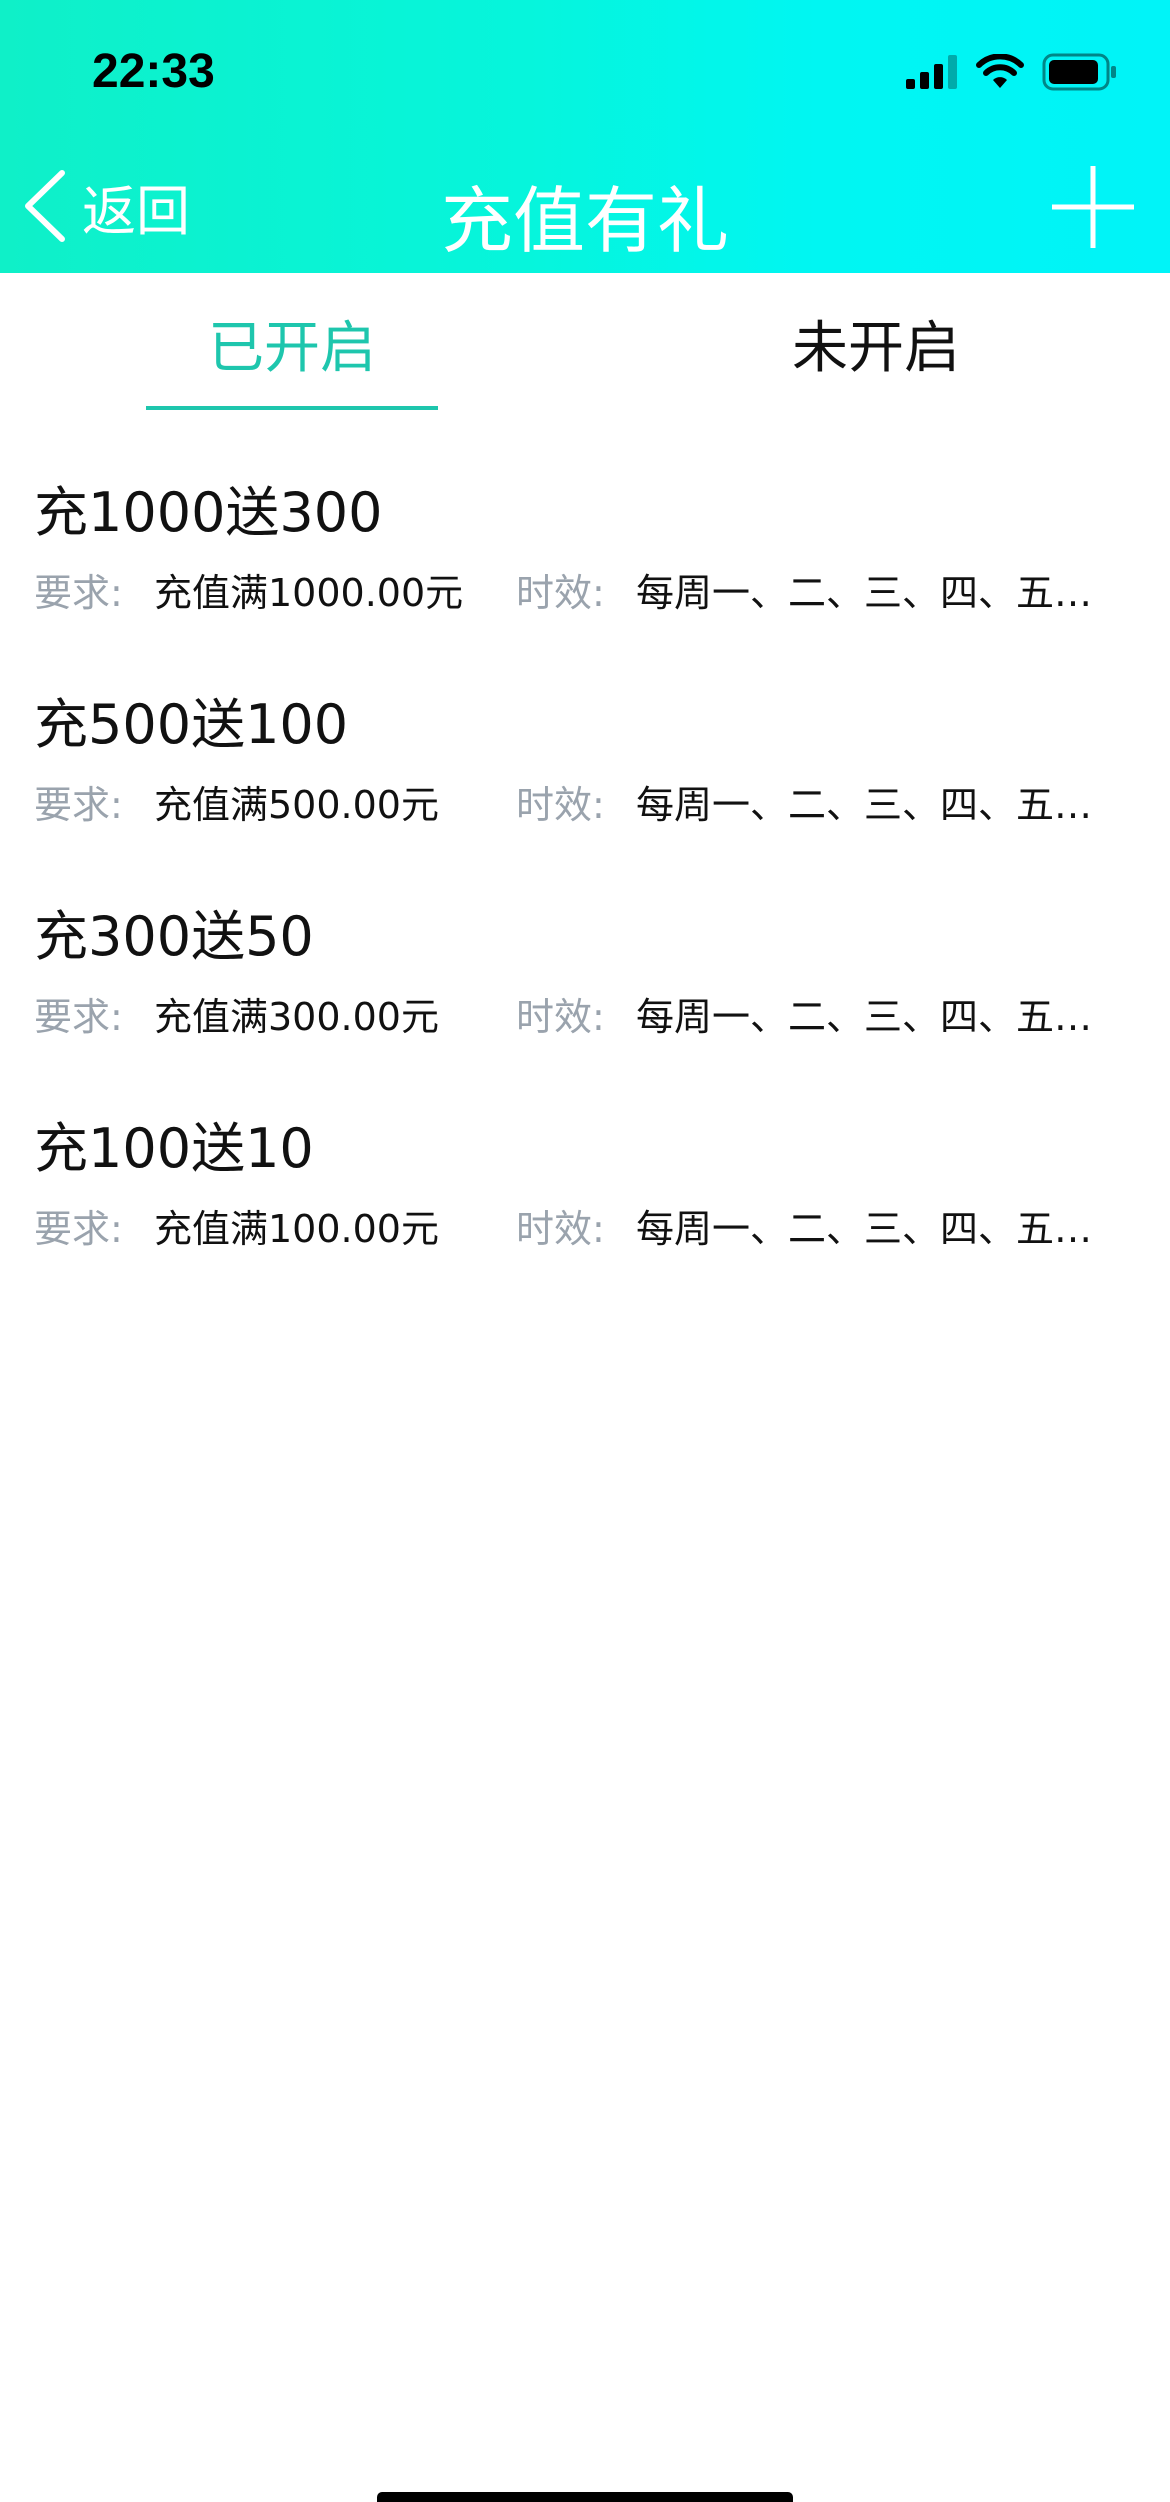 Image resolution: width=1170 pixels, height=2502 pixels. What do you see at coordinates (585, 206) in the screenshot?
I see `navbar: 返回 充值有礼` at bounding box center [585, 206].